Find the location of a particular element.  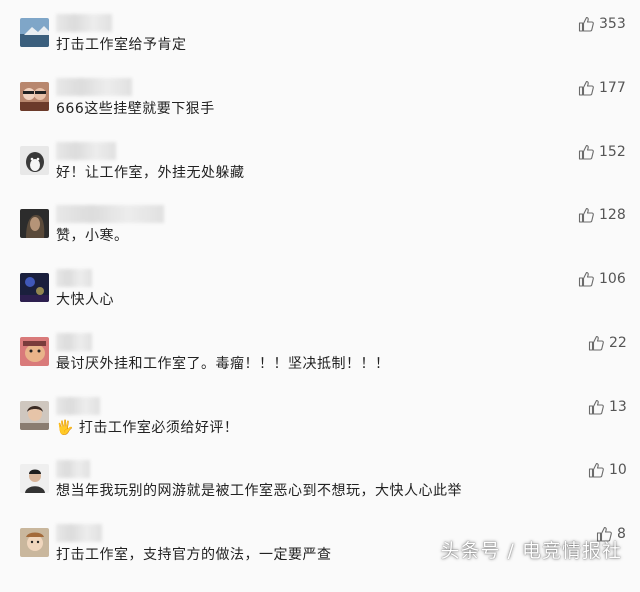

like-button: 10 is located at coordinates (607, 470).